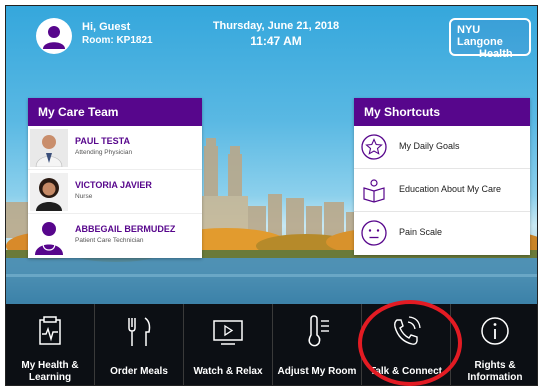 The image size is (543, 389). I want to click on shortcut-education: Education About My Care, so click(442, 190).